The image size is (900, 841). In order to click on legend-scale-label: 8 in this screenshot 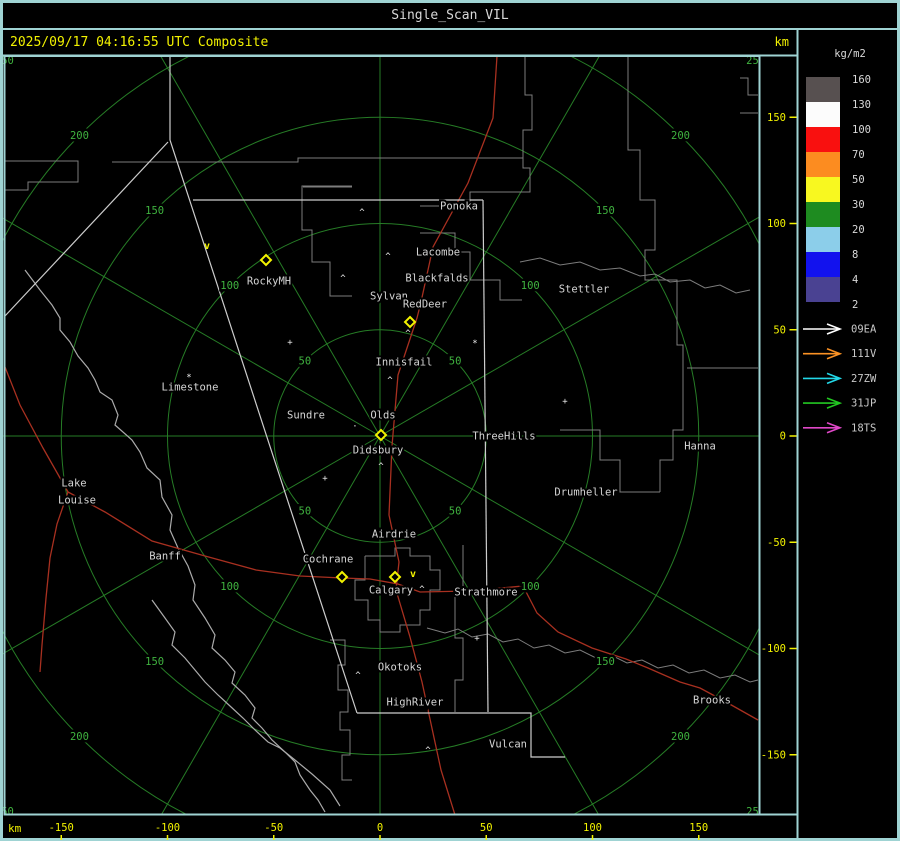, I will do `click(855, 255)`.